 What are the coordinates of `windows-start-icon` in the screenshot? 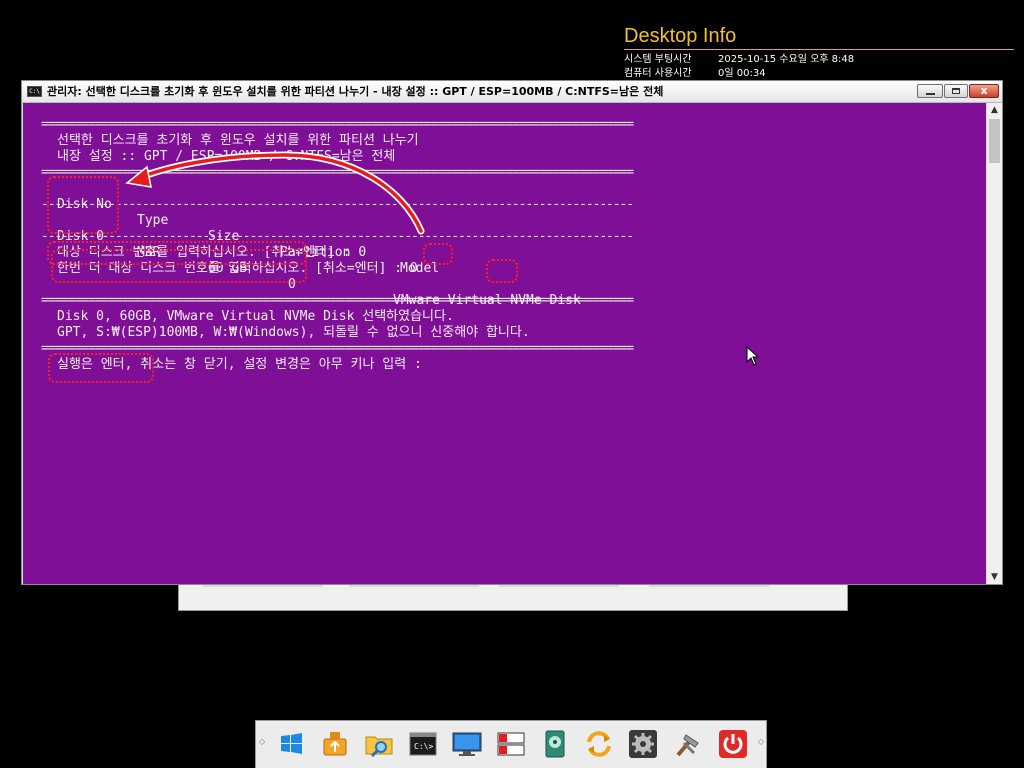 It's located at (291, 744).